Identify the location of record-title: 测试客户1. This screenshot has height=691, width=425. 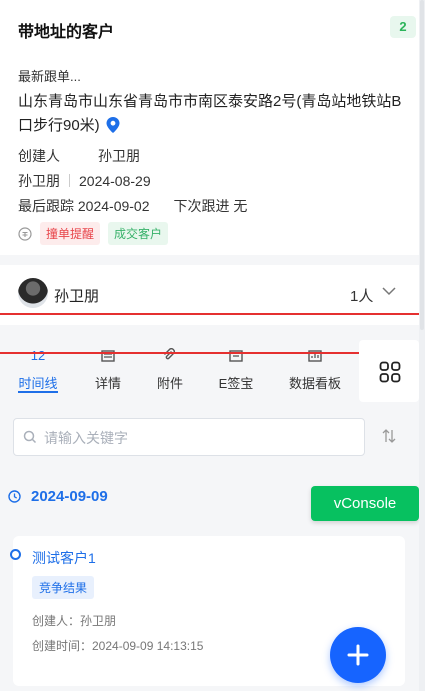
(64, 558).